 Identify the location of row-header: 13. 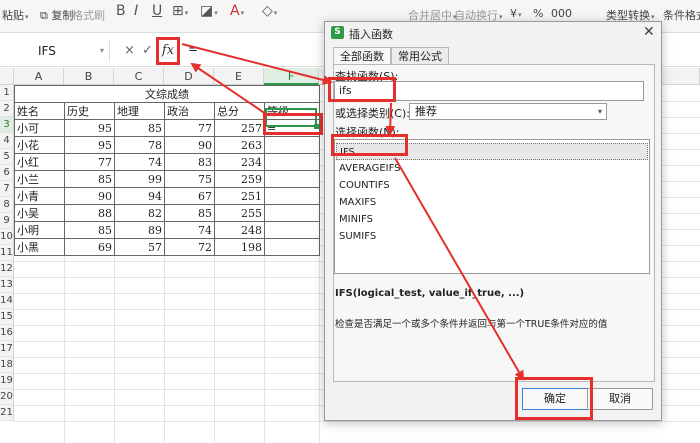
(7, 285).